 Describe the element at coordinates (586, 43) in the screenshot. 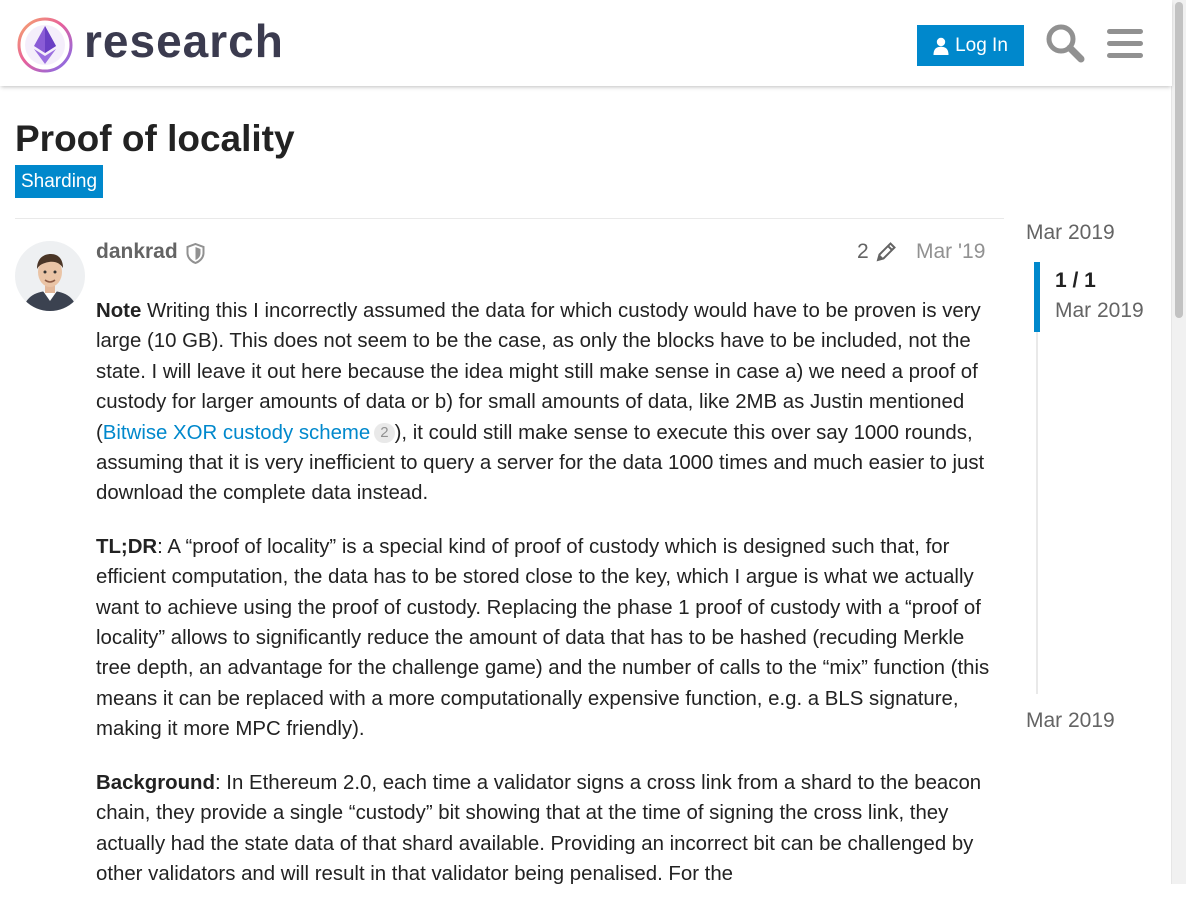

I see `site-header: research Log In` at that location.